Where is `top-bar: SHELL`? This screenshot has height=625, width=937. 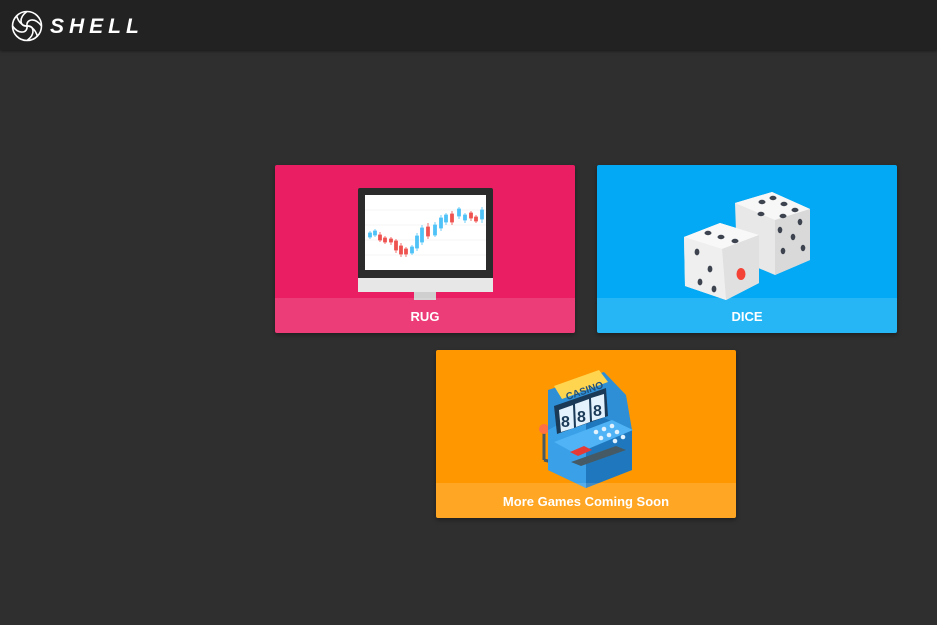 top-bar: SHELL is located at coordinates (468, 25).